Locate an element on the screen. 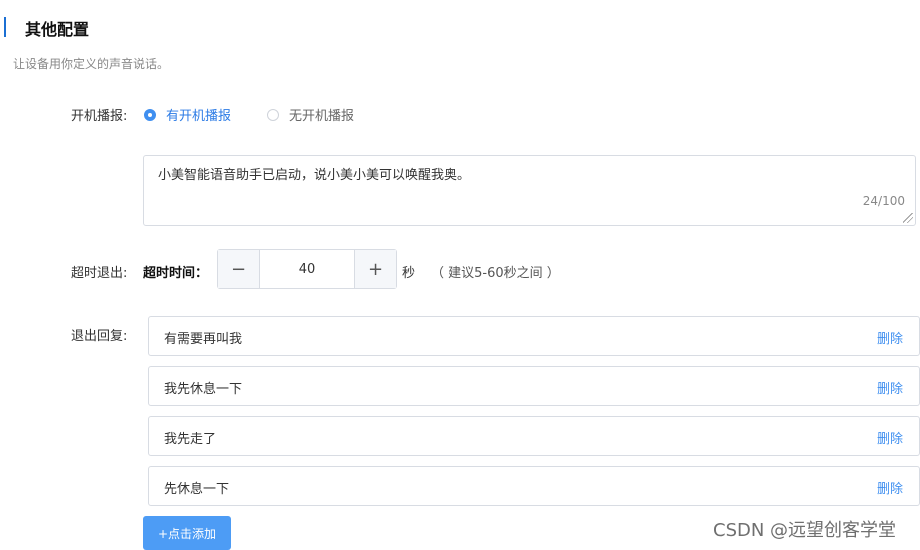 The height and width of the screenshot is (550, 920). radio-option-boot-off: 无开机播报 is located at coordinates (310, 114).